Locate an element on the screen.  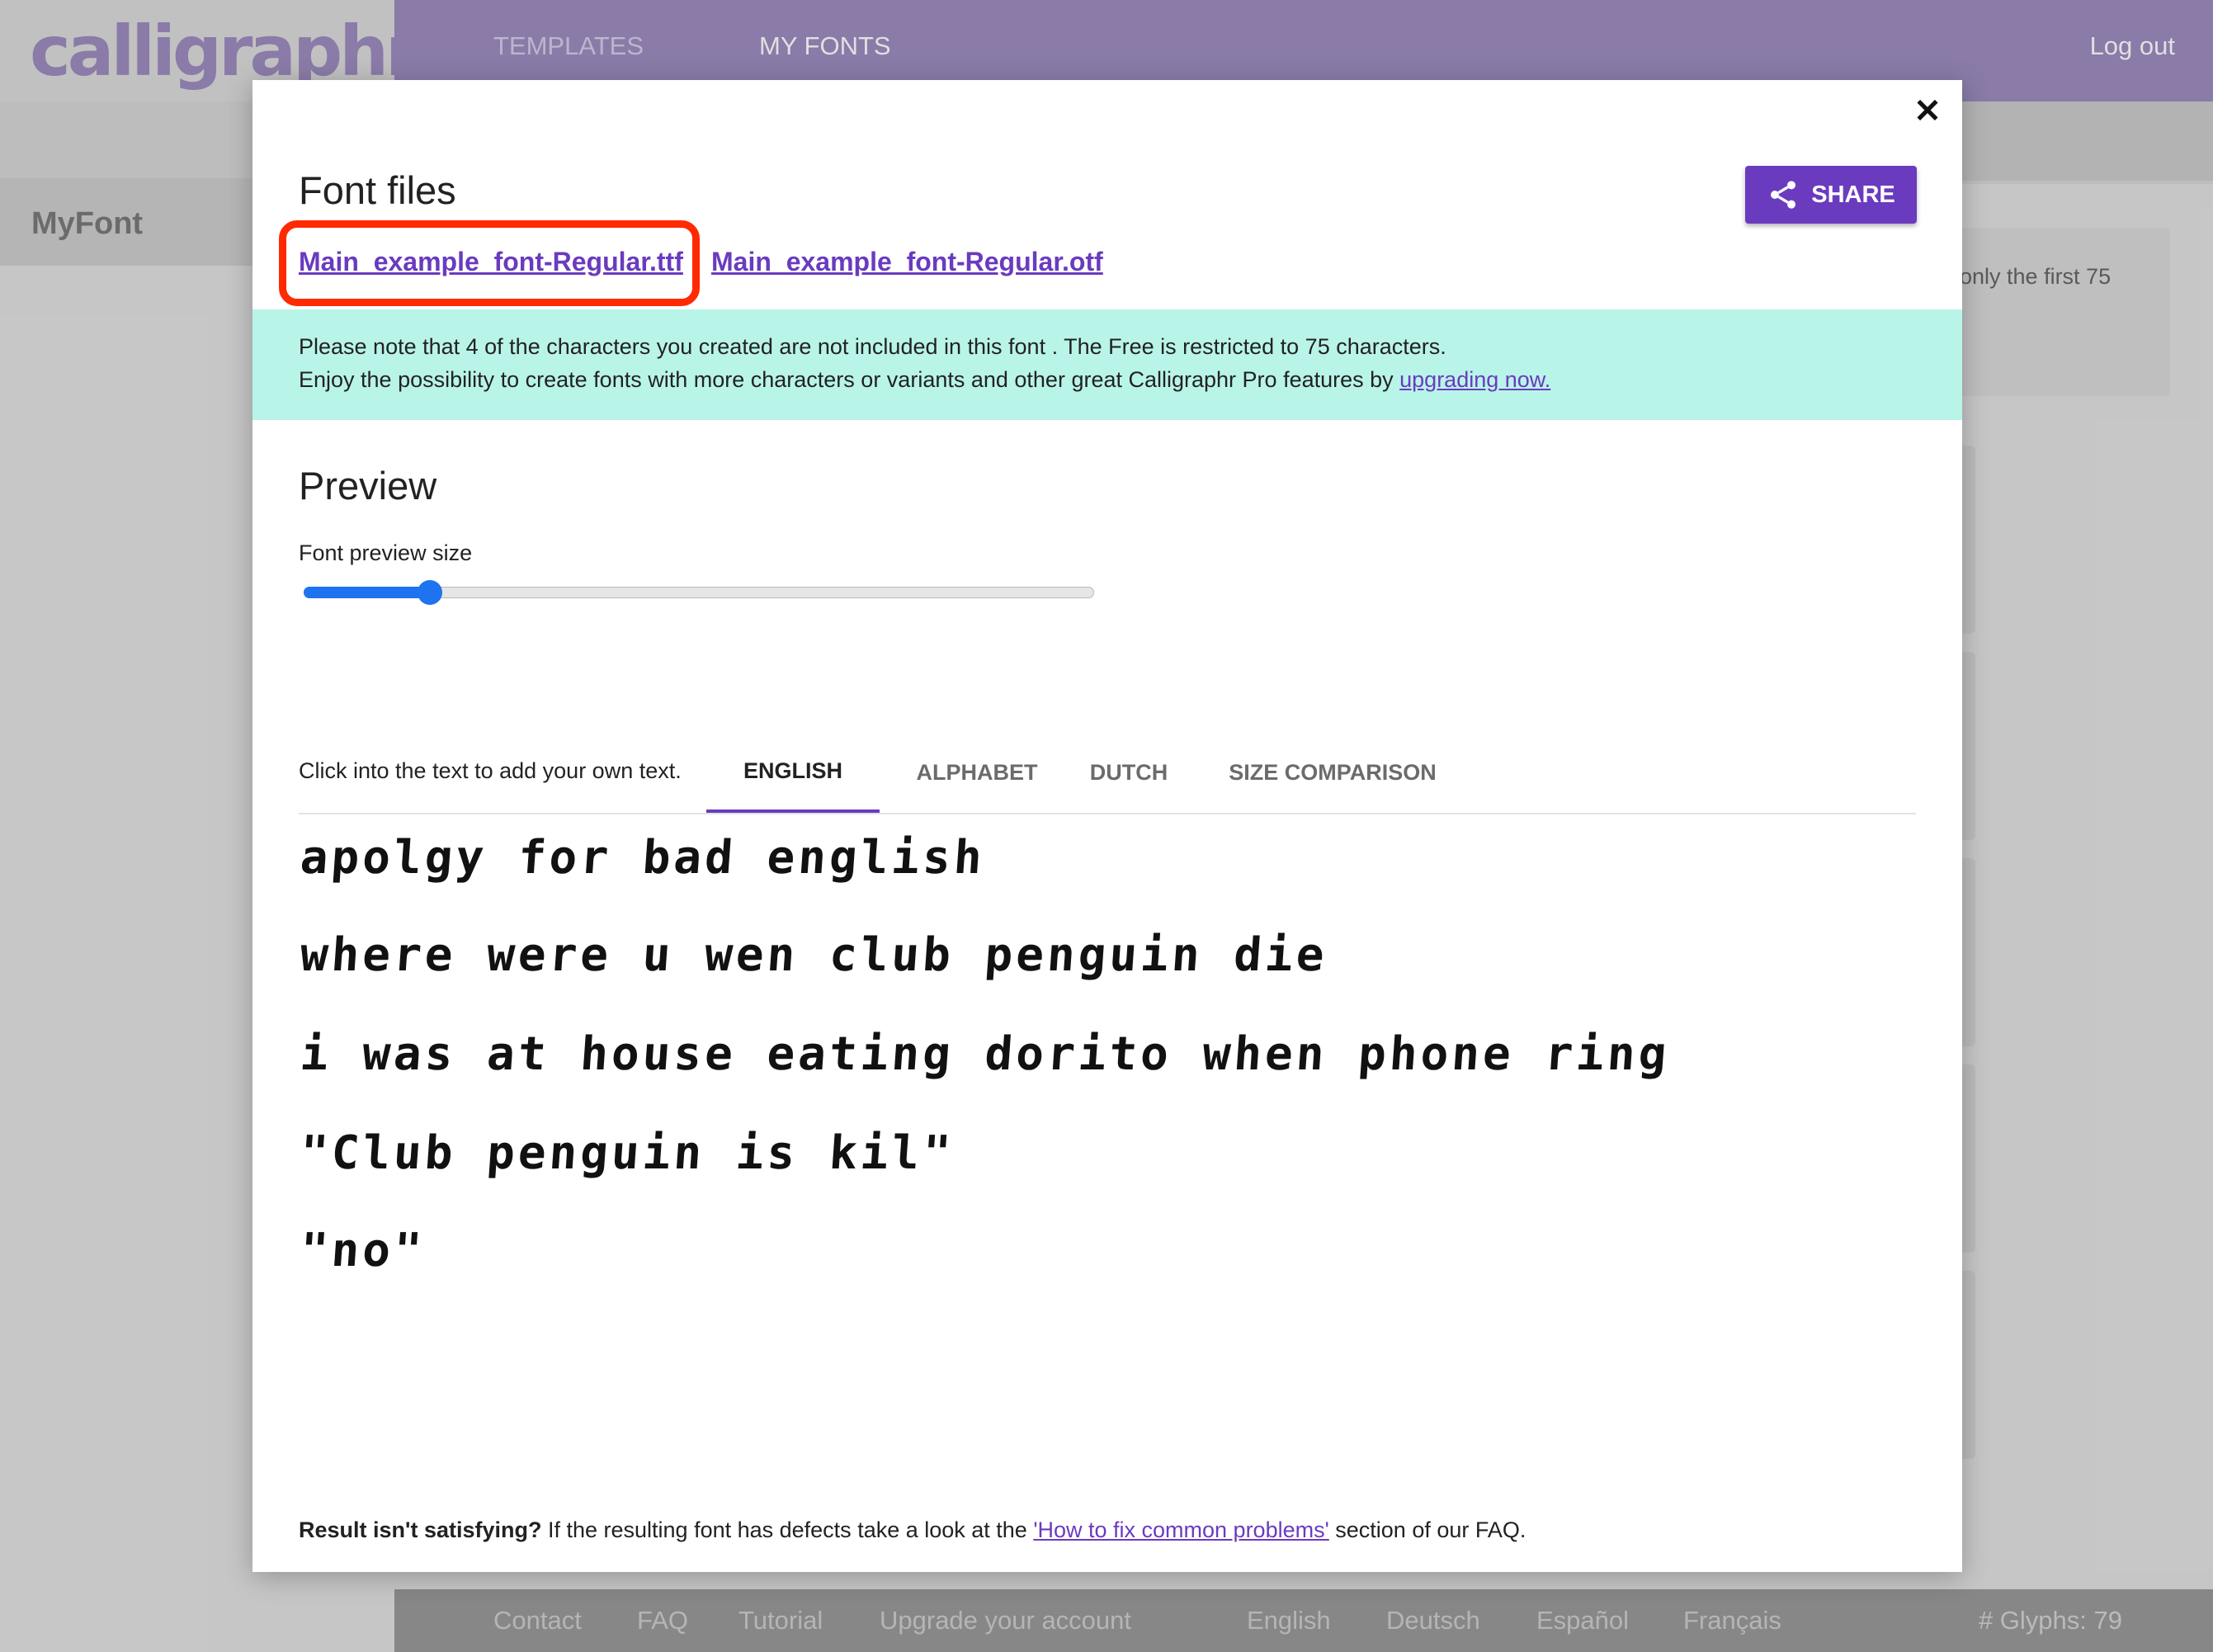
faq-problems-link: 'How to fix common problems' is located at coordinates (1180, 1530).